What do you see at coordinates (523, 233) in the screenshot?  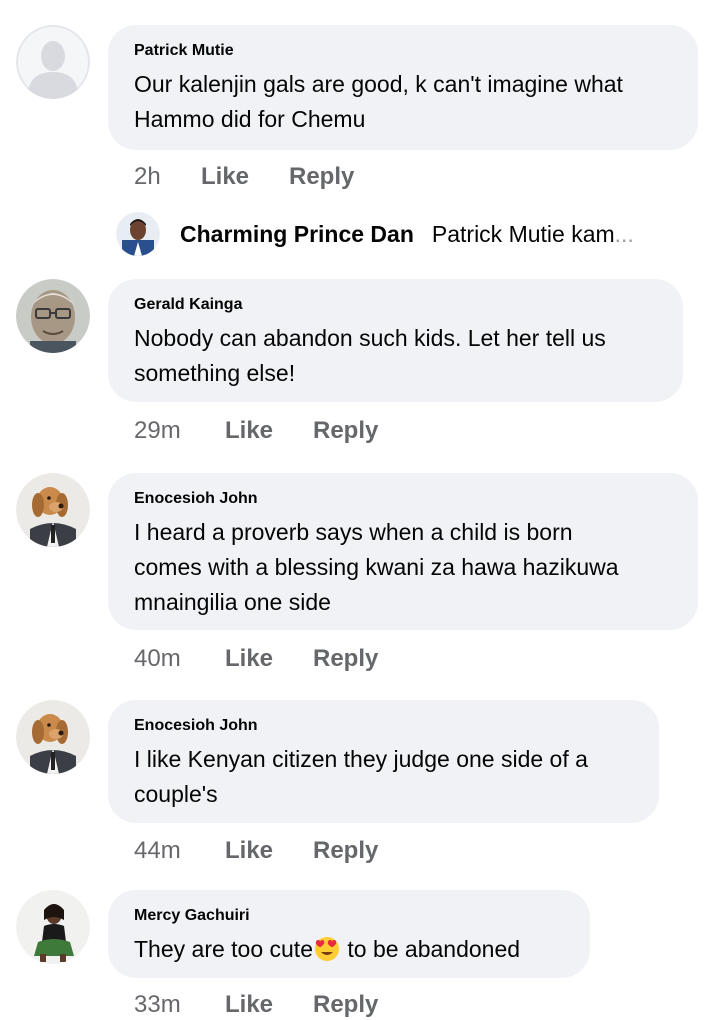 I see `reply-text: Patrick Mutie kam` at bounding box center [523, 233].